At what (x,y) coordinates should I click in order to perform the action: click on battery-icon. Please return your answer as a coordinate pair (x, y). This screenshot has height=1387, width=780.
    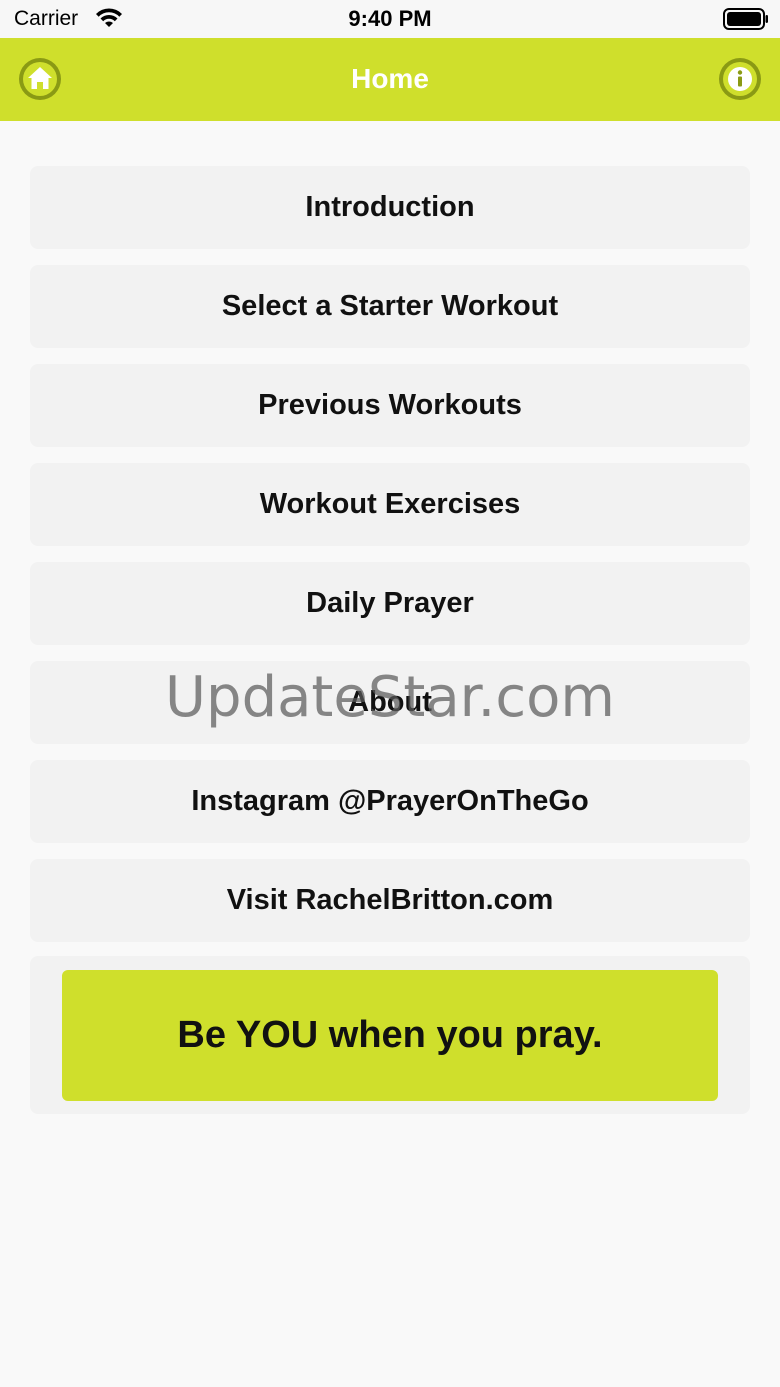
    Looking at the image, I should click on (745, 19).